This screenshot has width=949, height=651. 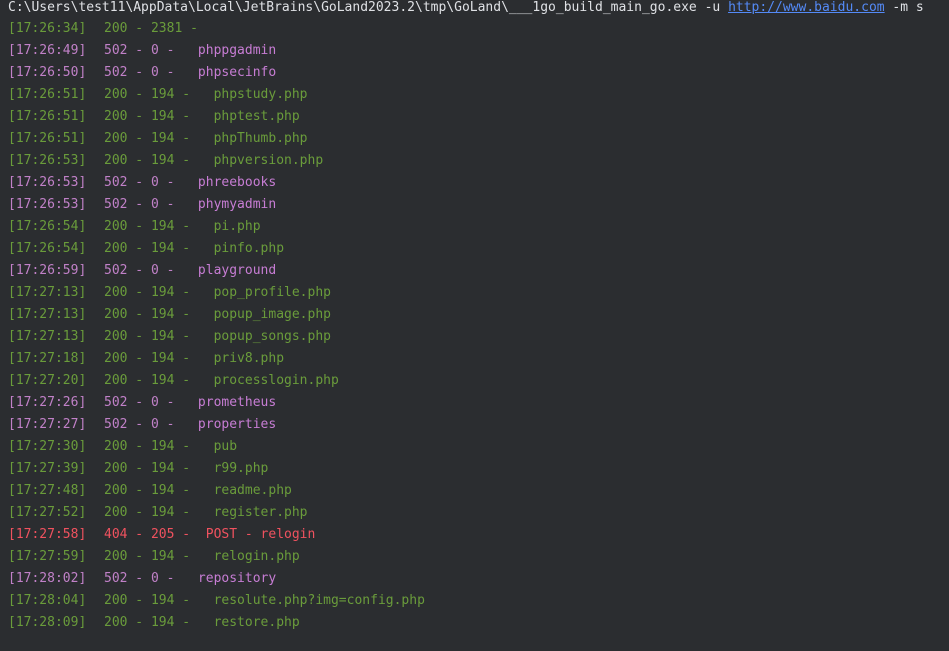 What do you see at coordinates (474, 293) in the screenshot?
I see `log-line: [17:27:13] 200 - 194 - pop_profile.php` at bounding box center [474, 293].